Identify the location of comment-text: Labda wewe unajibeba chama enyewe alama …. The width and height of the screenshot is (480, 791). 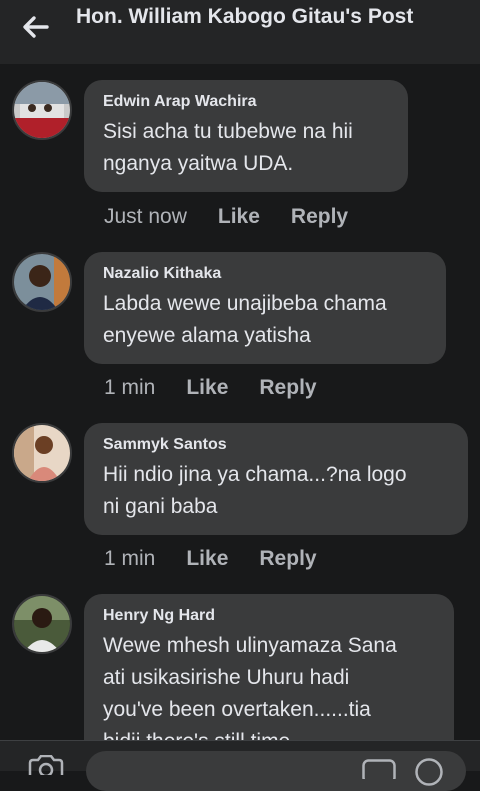
(245, 319).